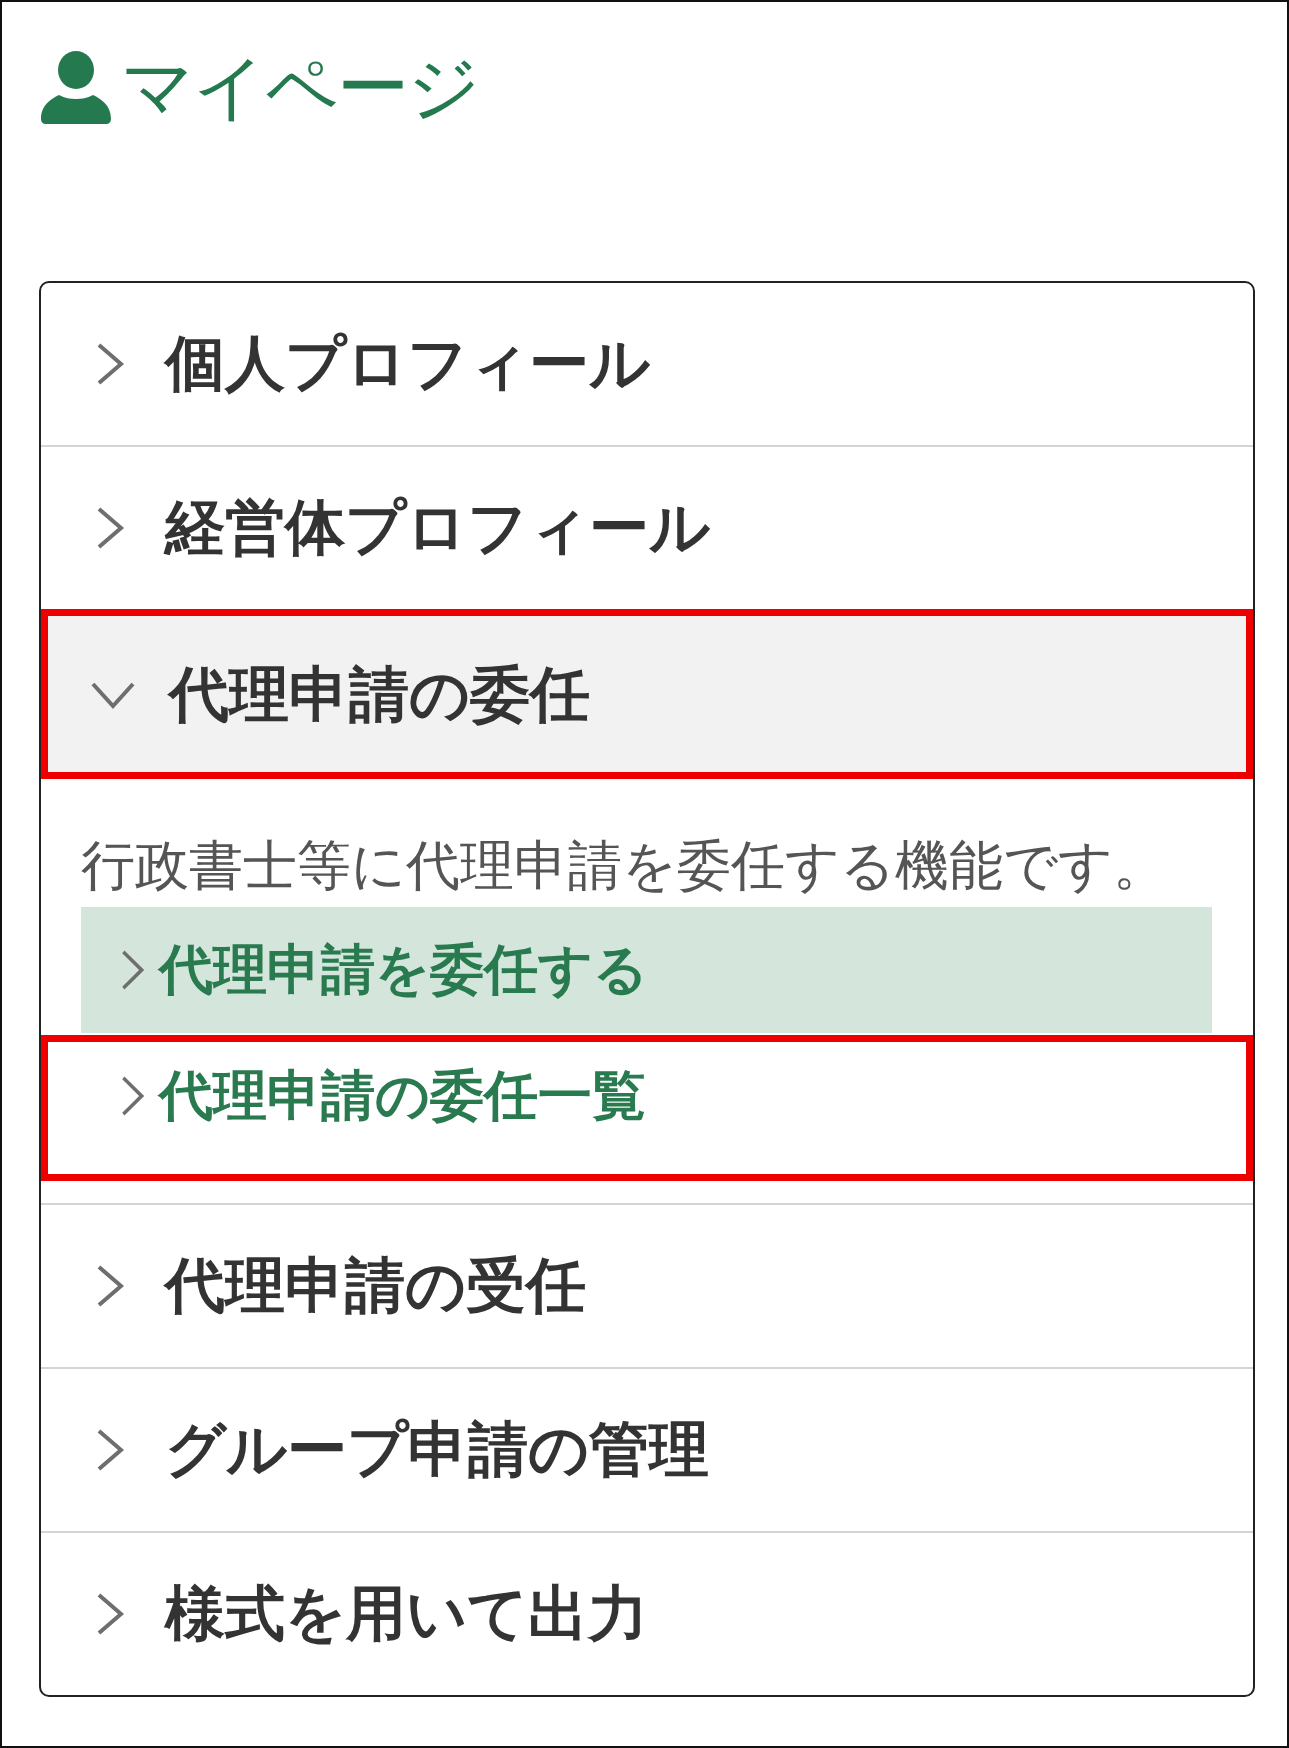 The width and height of the screenshot is (1289, 1748). I want to click on person-icon, so click(76, 87).